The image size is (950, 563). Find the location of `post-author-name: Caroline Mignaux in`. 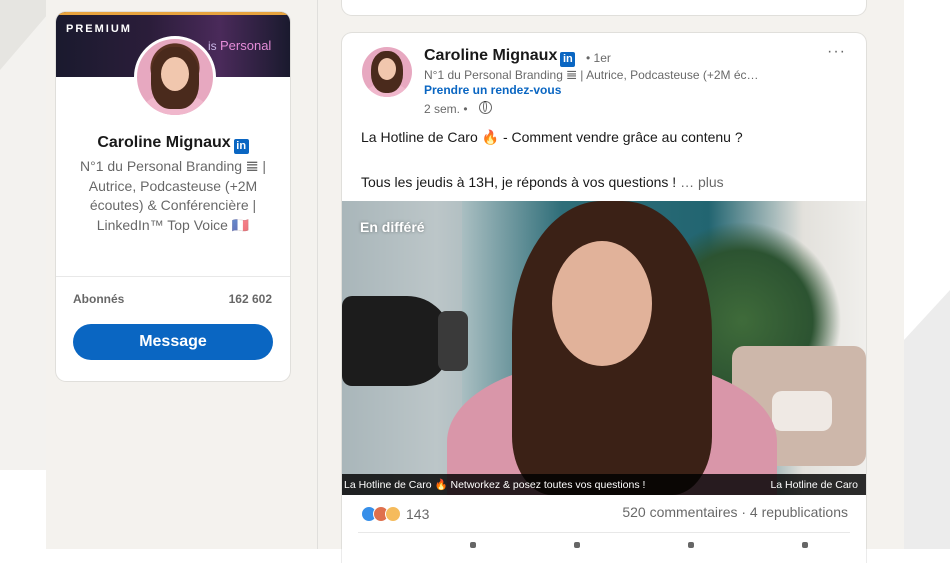

post-author-name: Caroline Mignaux in is located at coordinates (500, 57).